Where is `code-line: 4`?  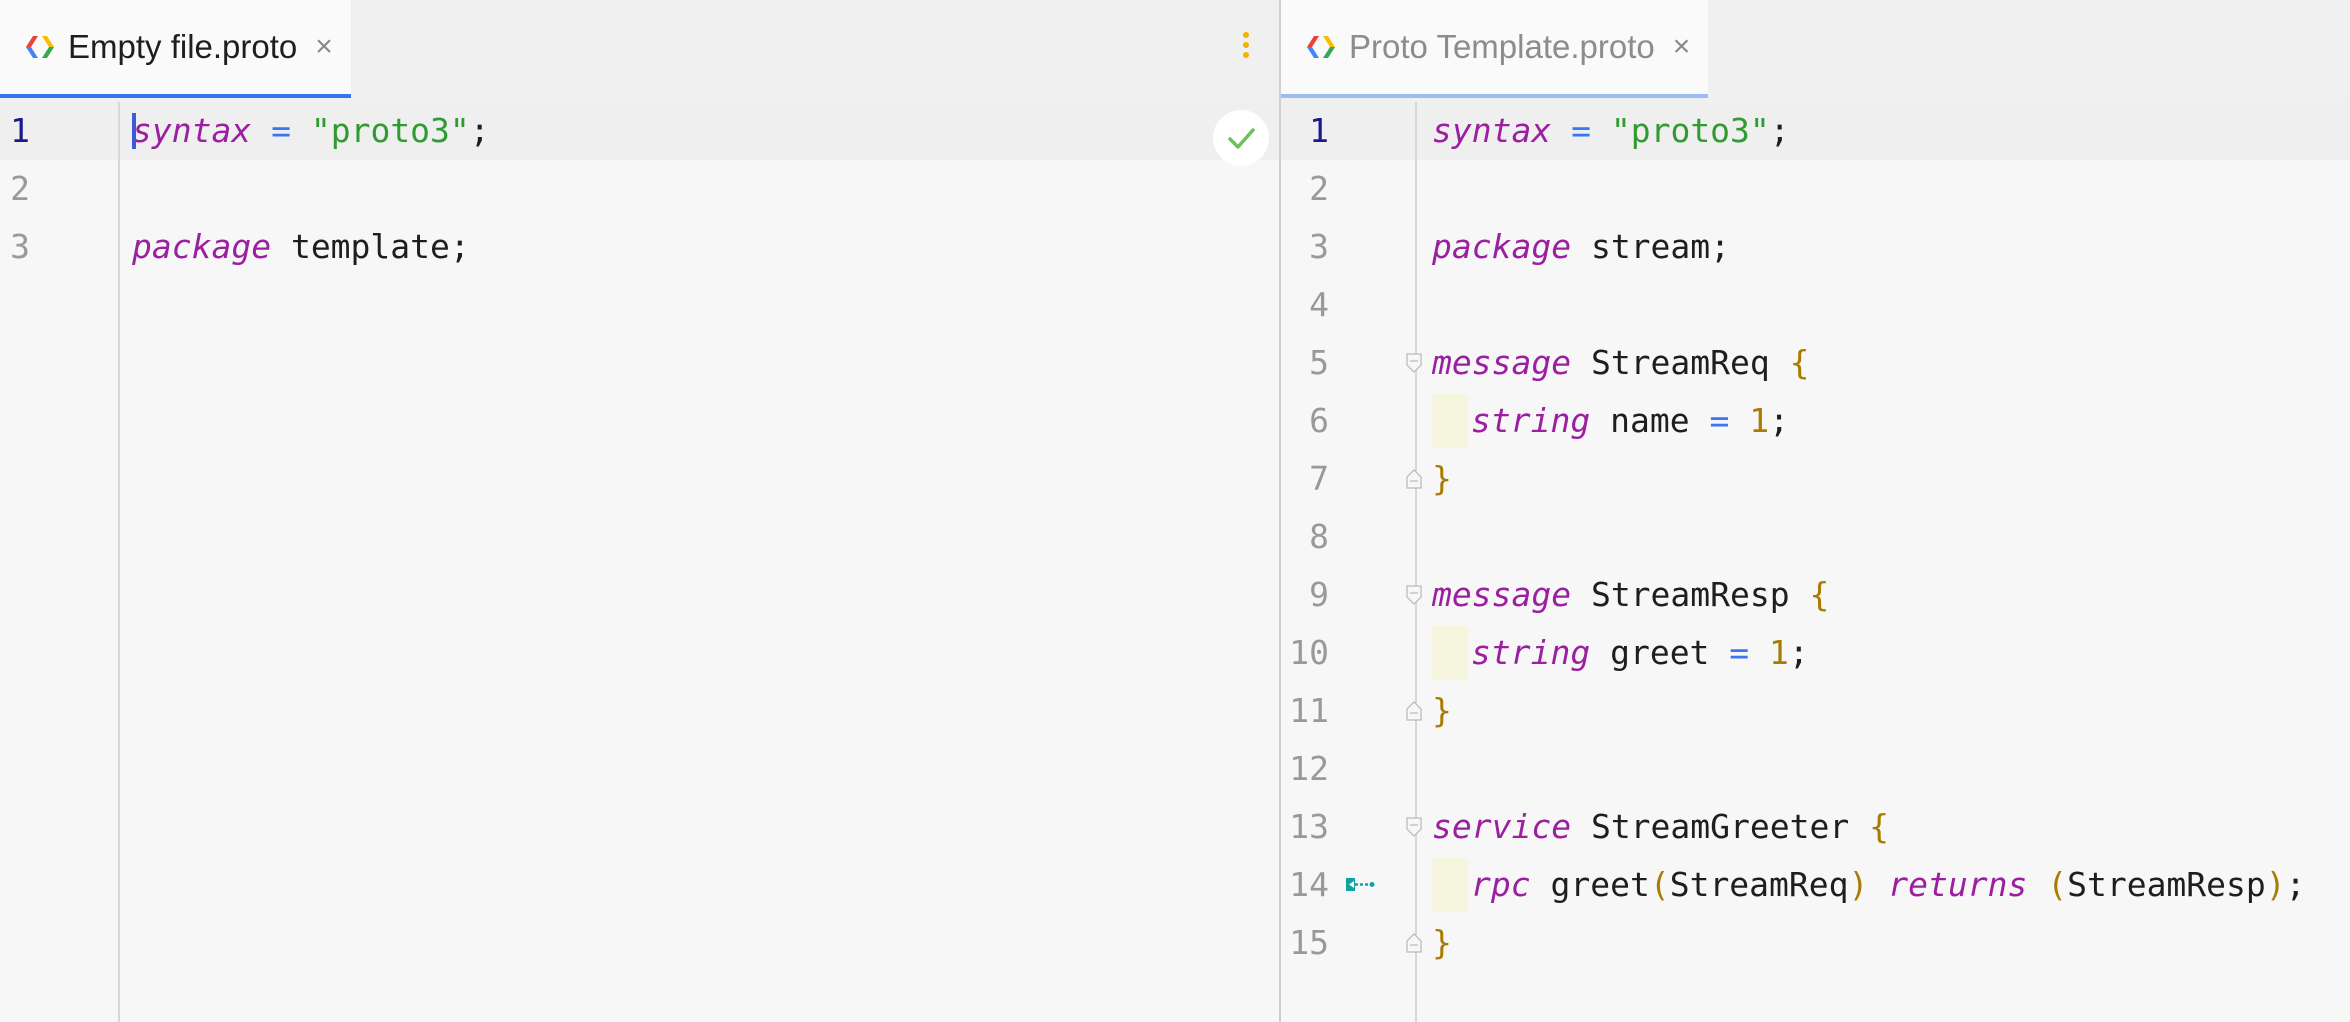
code-line: 4 is located at coordinates (1815, 305).